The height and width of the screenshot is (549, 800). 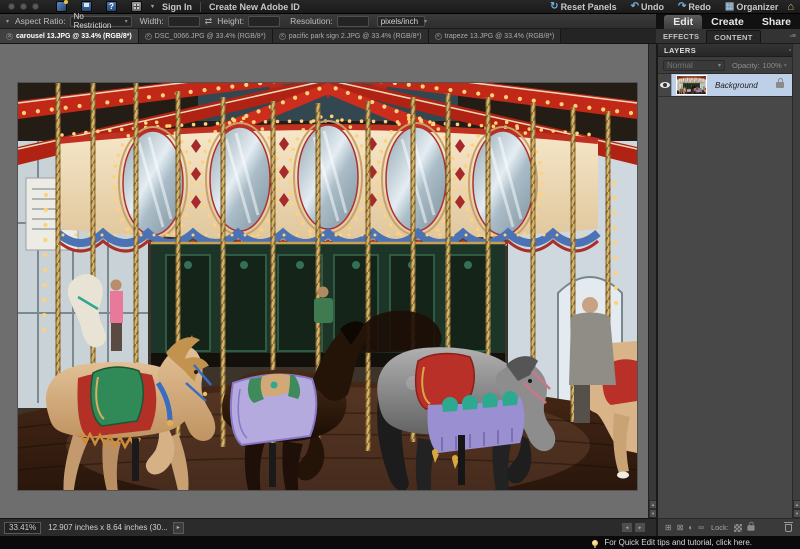 What do you see at coordinates (100, 21) in the screenshot?
I see `aspect-ratio-dropdown: No Restriction ▾` at bounding box center [100, 21].